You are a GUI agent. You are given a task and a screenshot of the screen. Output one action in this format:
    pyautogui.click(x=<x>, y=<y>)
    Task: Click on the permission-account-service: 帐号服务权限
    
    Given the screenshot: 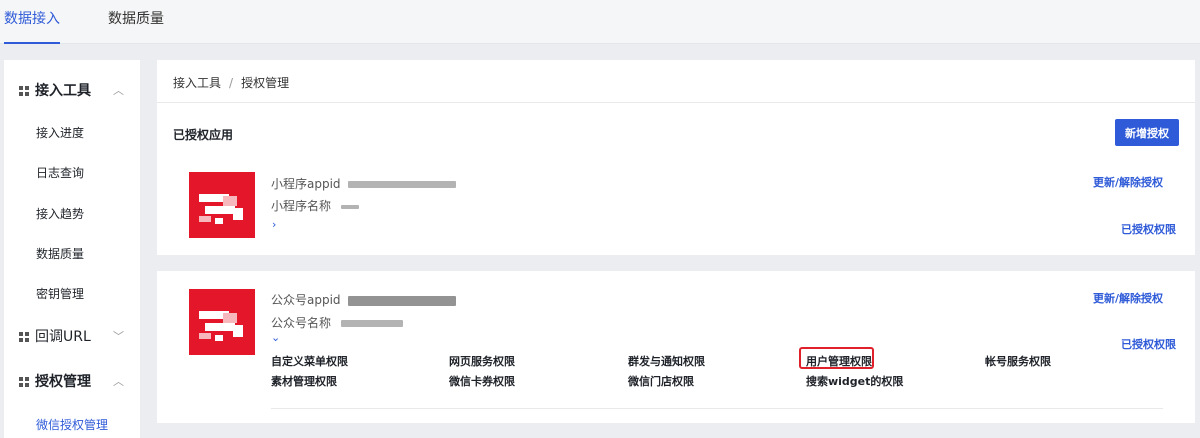 What is the action you would take?
    pyautogui.click(x=1018, y=361)
    